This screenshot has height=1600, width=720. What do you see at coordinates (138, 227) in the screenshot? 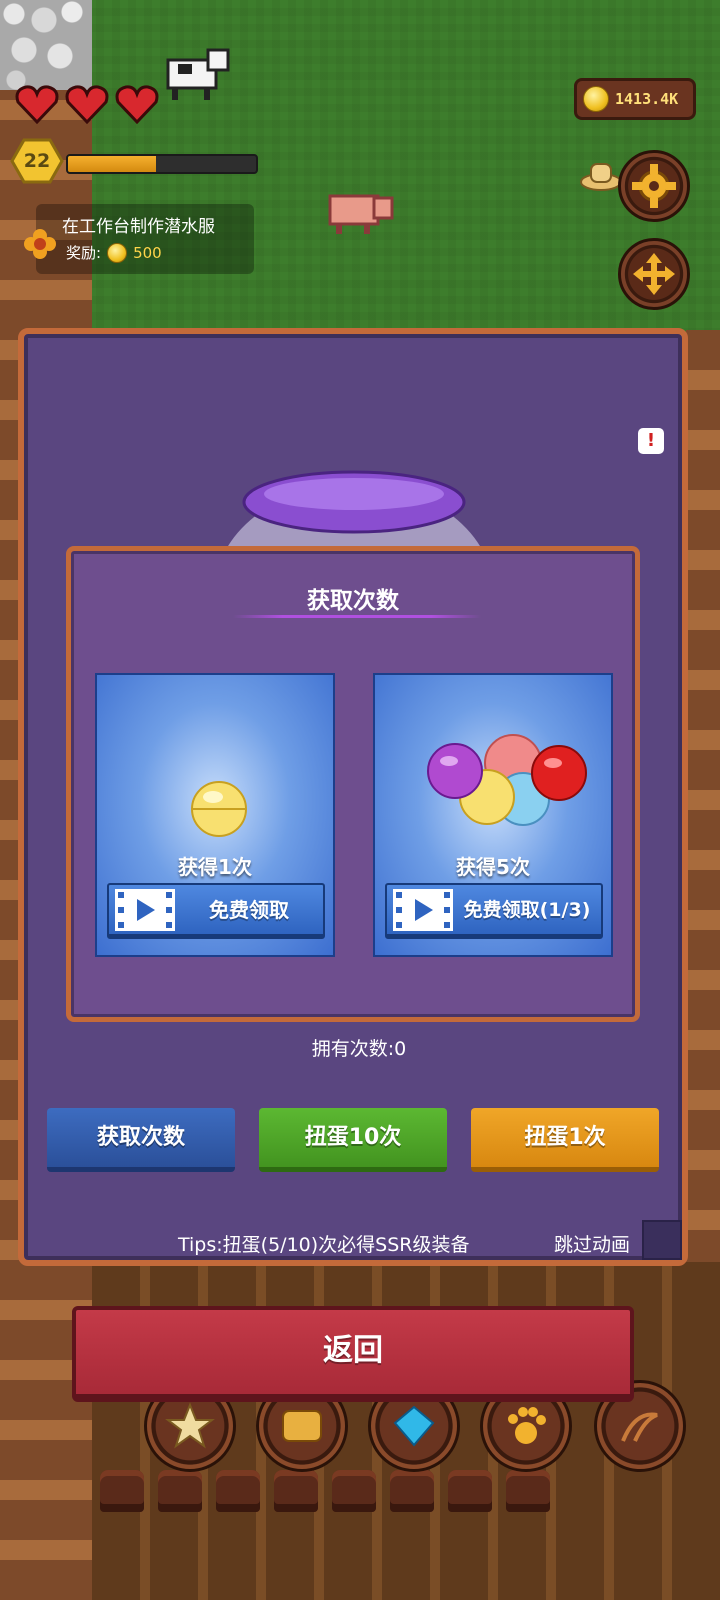
I see `quest-title: 在工作台制作潜水服` at bounding box center [138, 227].